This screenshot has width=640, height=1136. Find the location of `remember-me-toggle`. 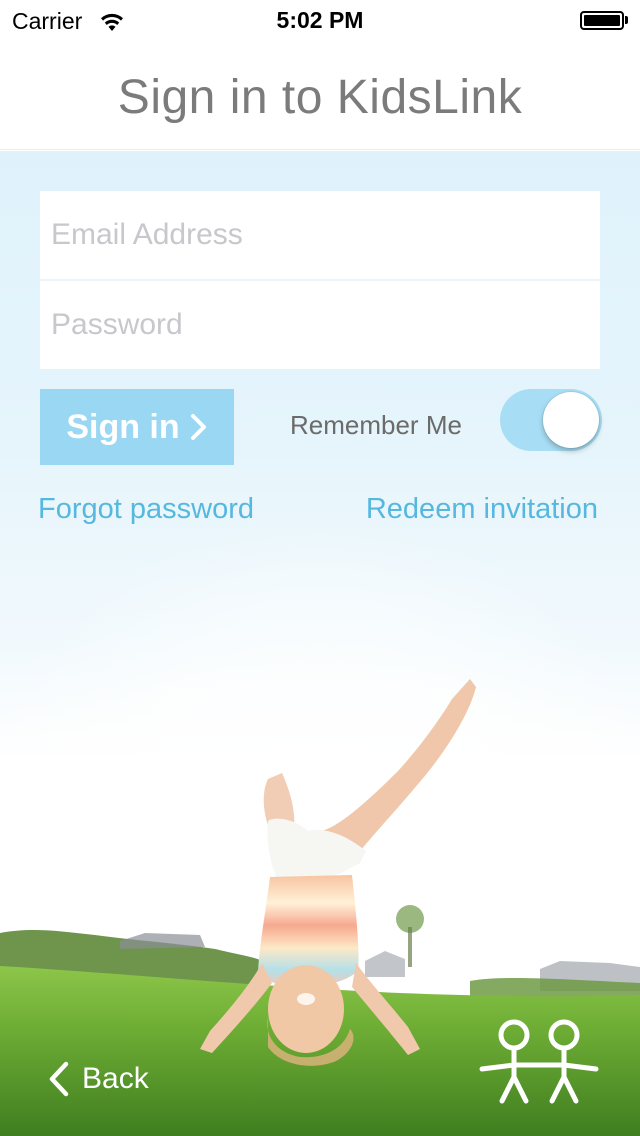

remember-me-toggle is located at coordinates (551, 420).